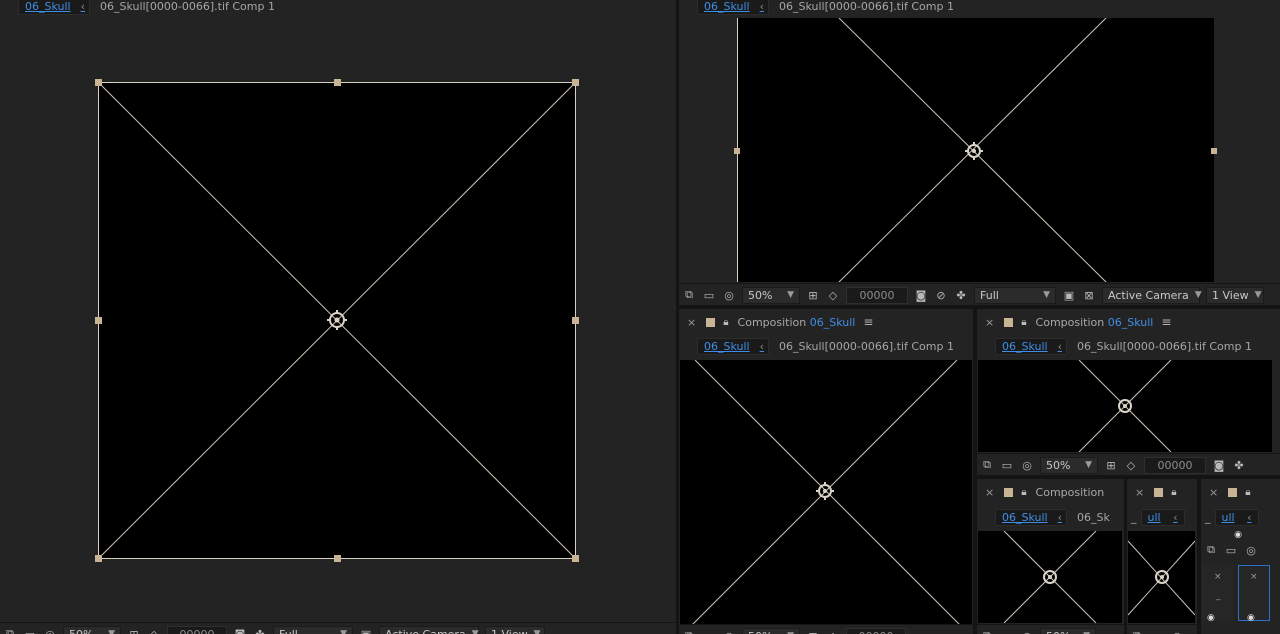 The width and height of the screenshot is (1280, 634). I want to click on layer-breadcrumb: 06_Sk, so click(1093, 517).